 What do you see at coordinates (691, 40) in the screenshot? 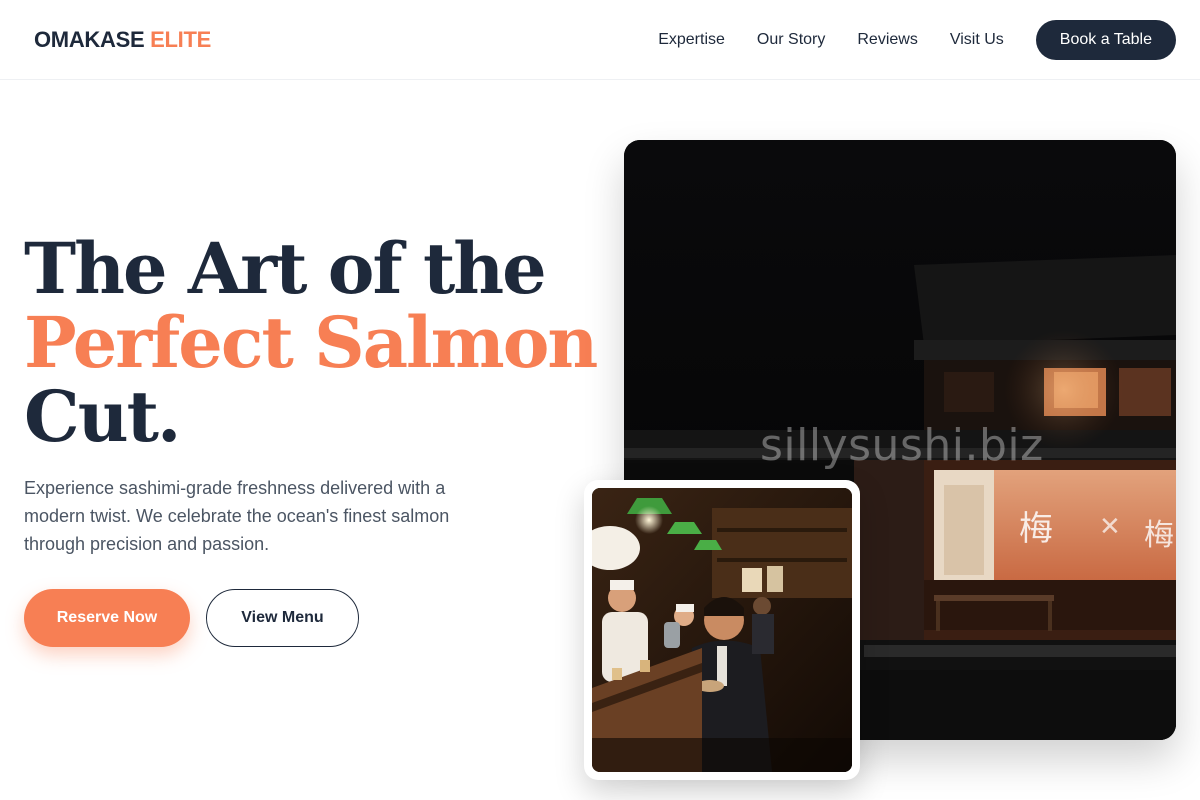
I see `nav-link-expertise: Expertise` at bounding box center [691, 40].